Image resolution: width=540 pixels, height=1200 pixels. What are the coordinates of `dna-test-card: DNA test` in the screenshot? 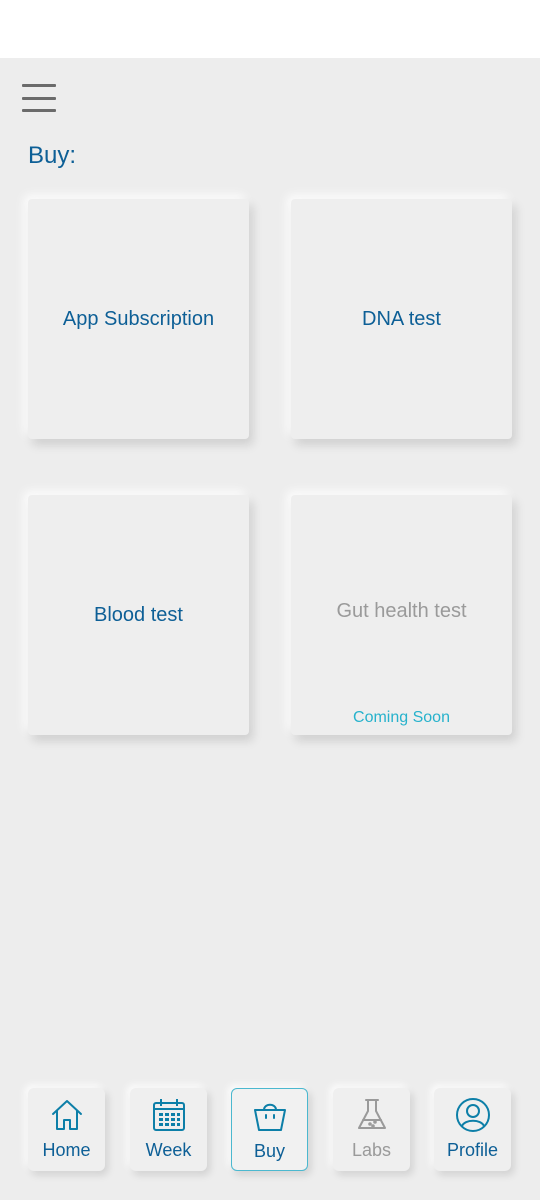 It's located at (401, 319).